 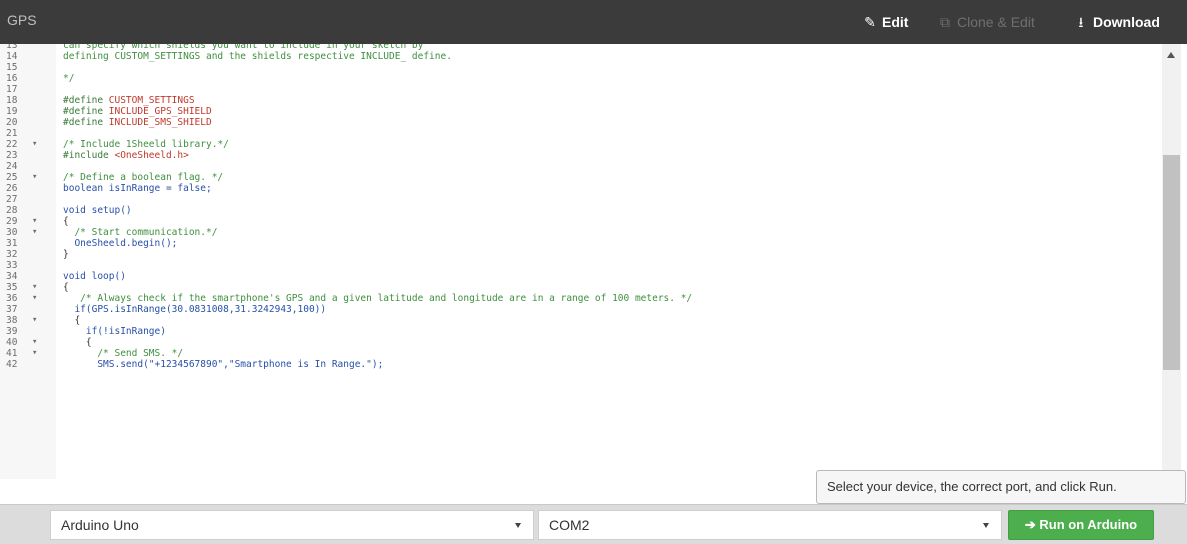 I want to click on clone-label: Clone & Edit, so click(x=996, y=22).